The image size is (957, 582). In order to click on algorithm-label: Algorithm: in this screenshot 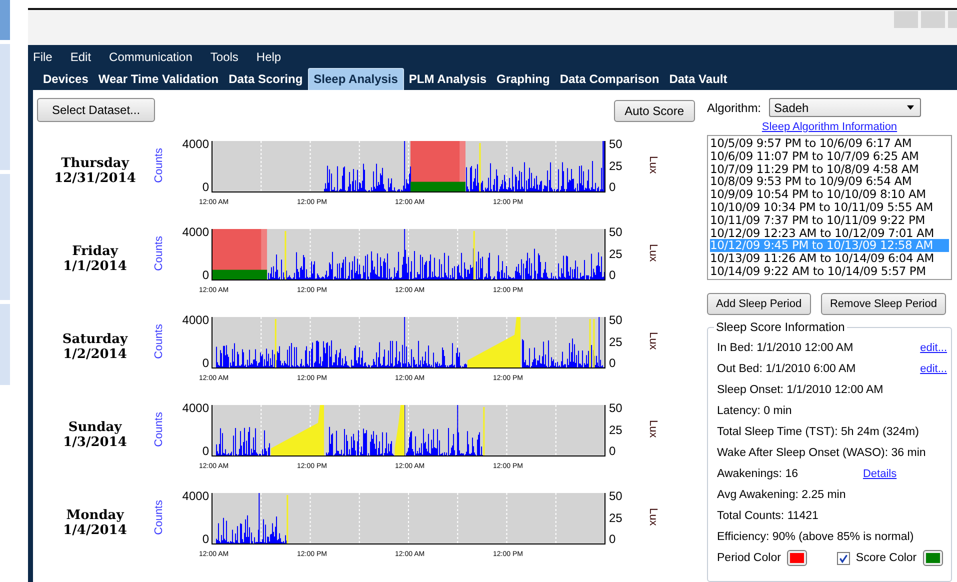, I will do `click(734, 107)`.